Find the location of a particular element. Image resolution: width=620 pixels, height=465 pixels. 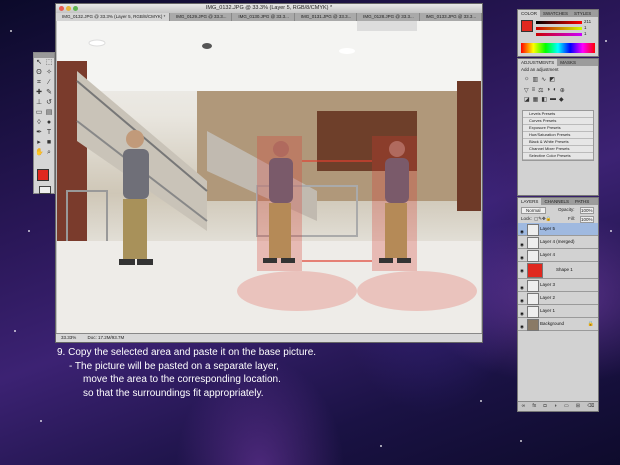

tab-channels: CHANNELS is located at coordinates (556, 201).